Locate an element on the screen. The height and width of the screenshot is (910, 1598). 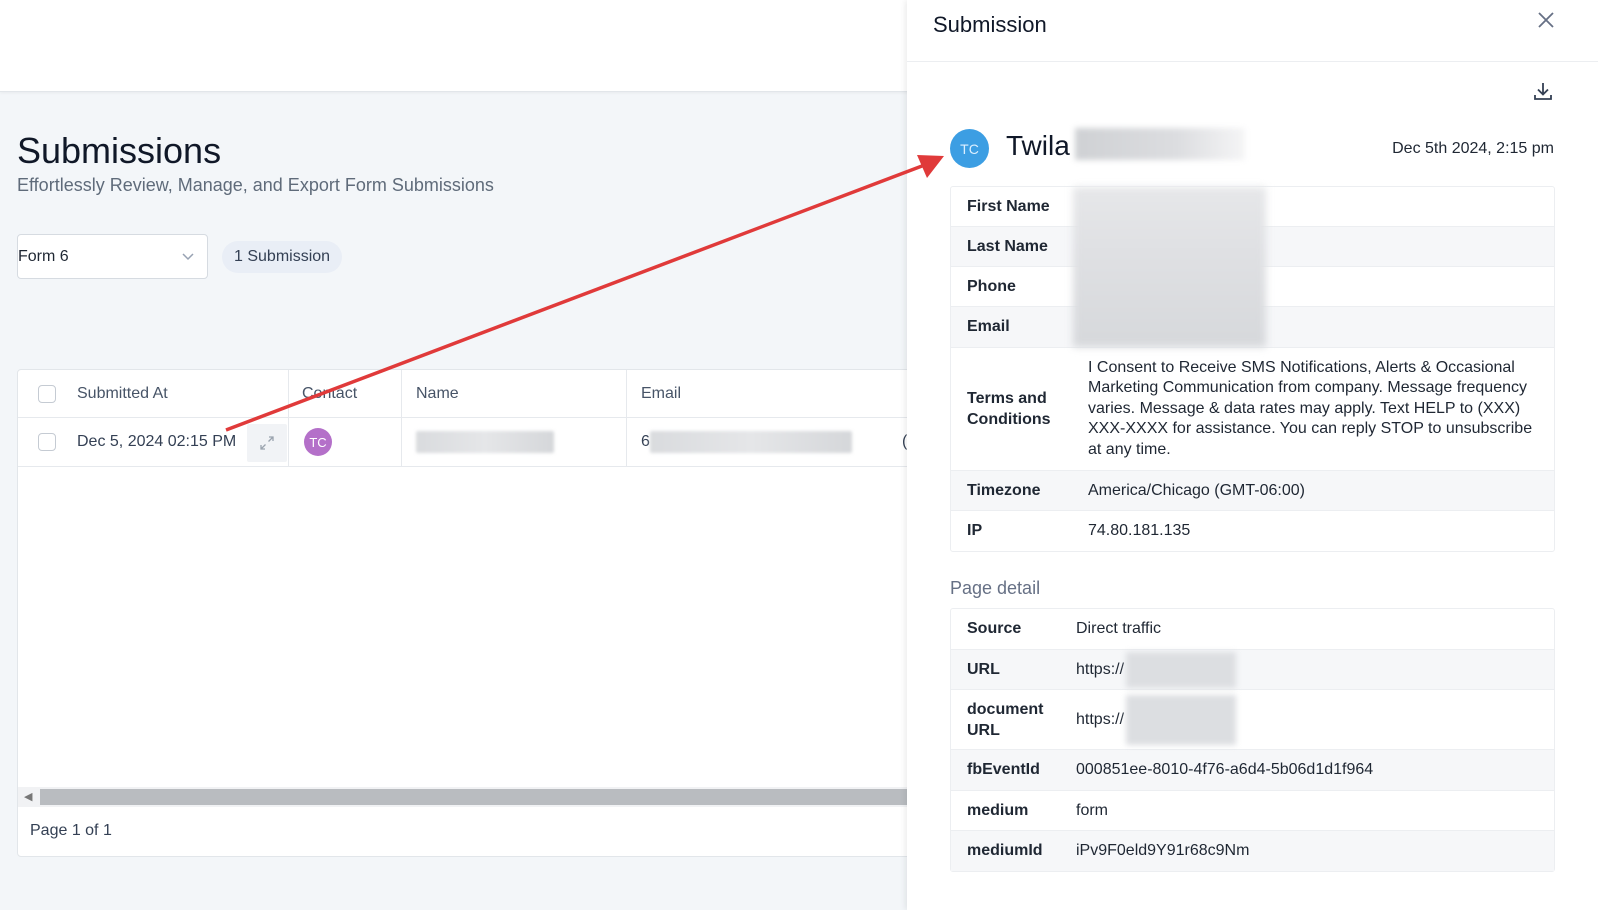
detail-row: Source Direct traffic is located at coordinates (1252, 629).